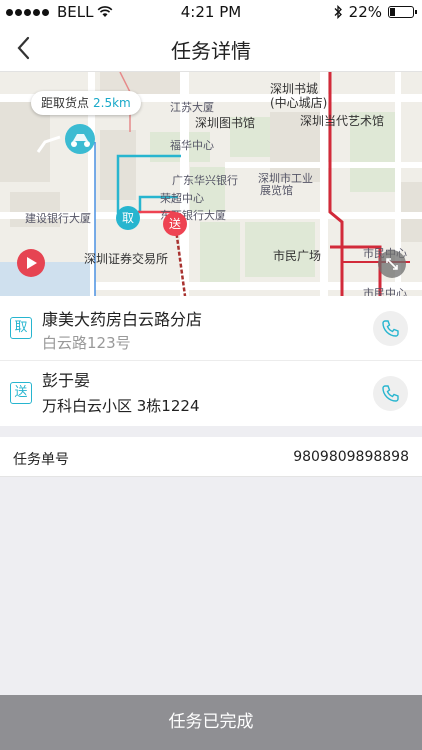 The width and height of the screenshot is (422, 750). I want to click on map-label: (中心城店), so click(299, 103).